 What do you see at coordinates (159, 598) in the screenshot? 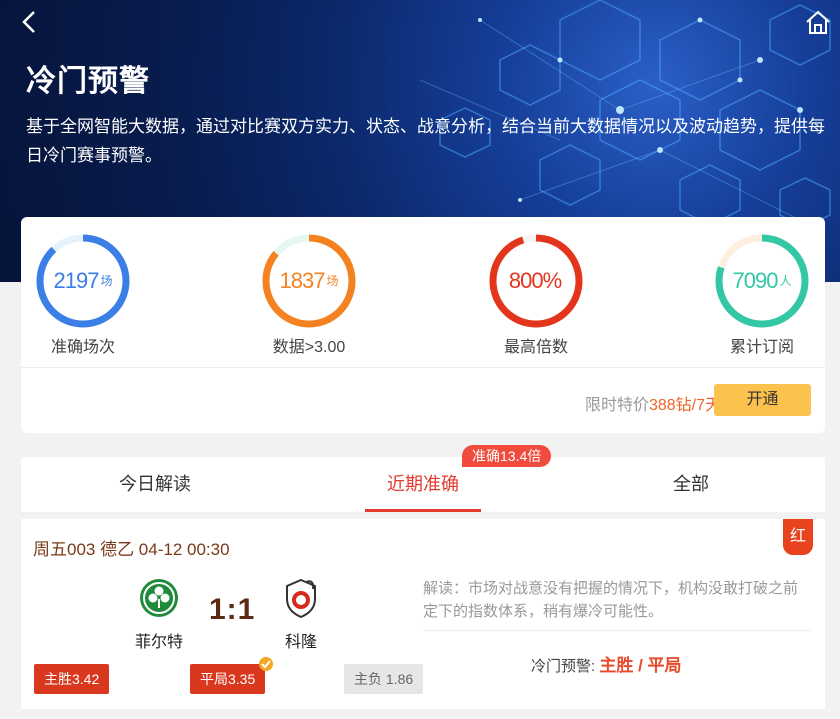
I see `home-team-logo` at bounding box center [159, 598].